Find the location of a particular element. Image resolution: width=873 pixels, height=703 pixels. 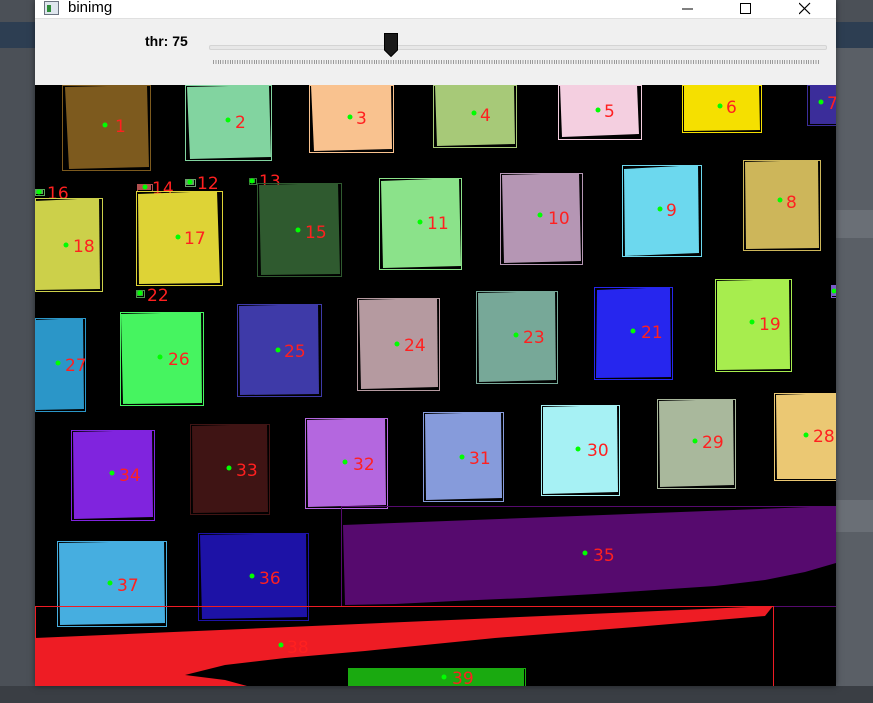

blob-25: 25 is located at coordinates (279, 350).